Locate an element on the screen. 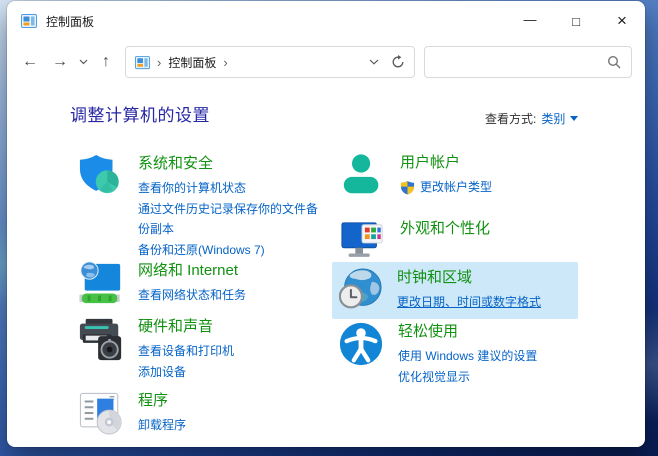 This screenshot has width=658, height=456. minimize-icon: — is located at coordinates (530, 19).